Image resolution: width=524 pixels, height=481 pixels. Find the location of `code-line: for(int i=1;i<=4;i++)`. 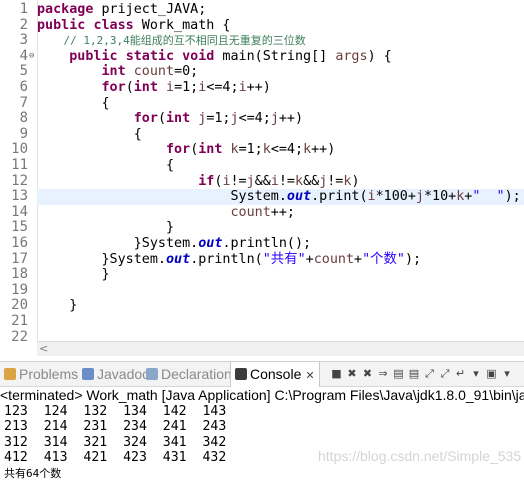

code-line: for(int i=1;i<=4;i++) is located at coordinates (280, 88).